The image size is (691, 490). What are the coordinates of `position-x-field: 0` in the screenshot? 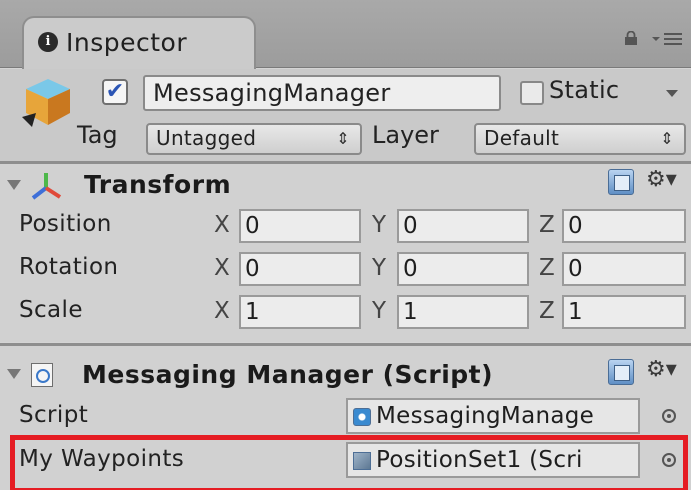 It's located at (300, 226).